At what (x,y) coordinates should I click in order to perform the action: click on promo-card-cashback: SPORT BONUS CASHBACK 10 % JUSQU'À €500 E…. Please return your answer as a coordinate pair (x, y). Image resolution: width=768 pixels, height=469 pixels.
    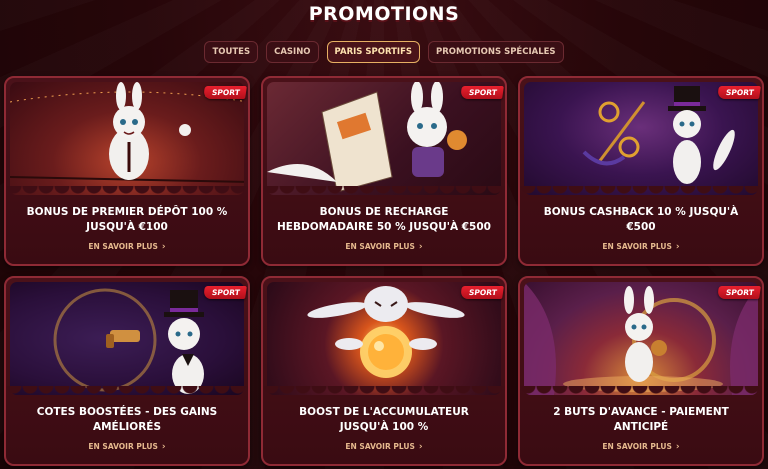
    Looking at the image, I should click on (641, 171).